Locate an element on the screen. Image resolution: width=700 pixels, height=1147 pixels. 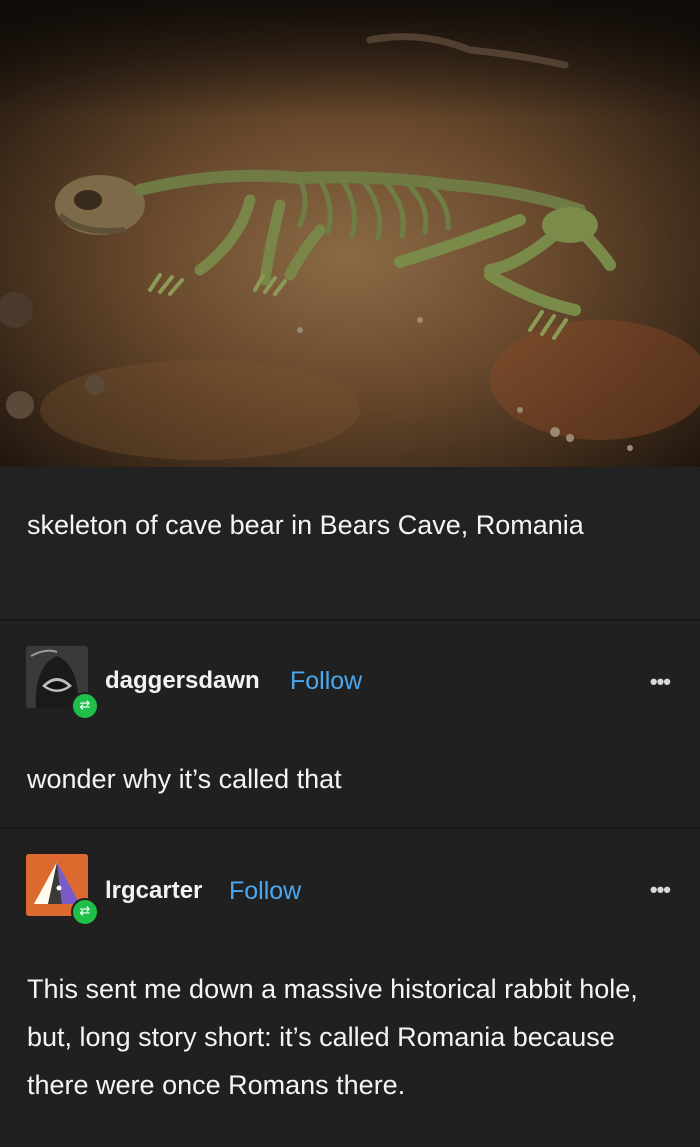
username: daggersdawn is located at coordinates (182, 681).